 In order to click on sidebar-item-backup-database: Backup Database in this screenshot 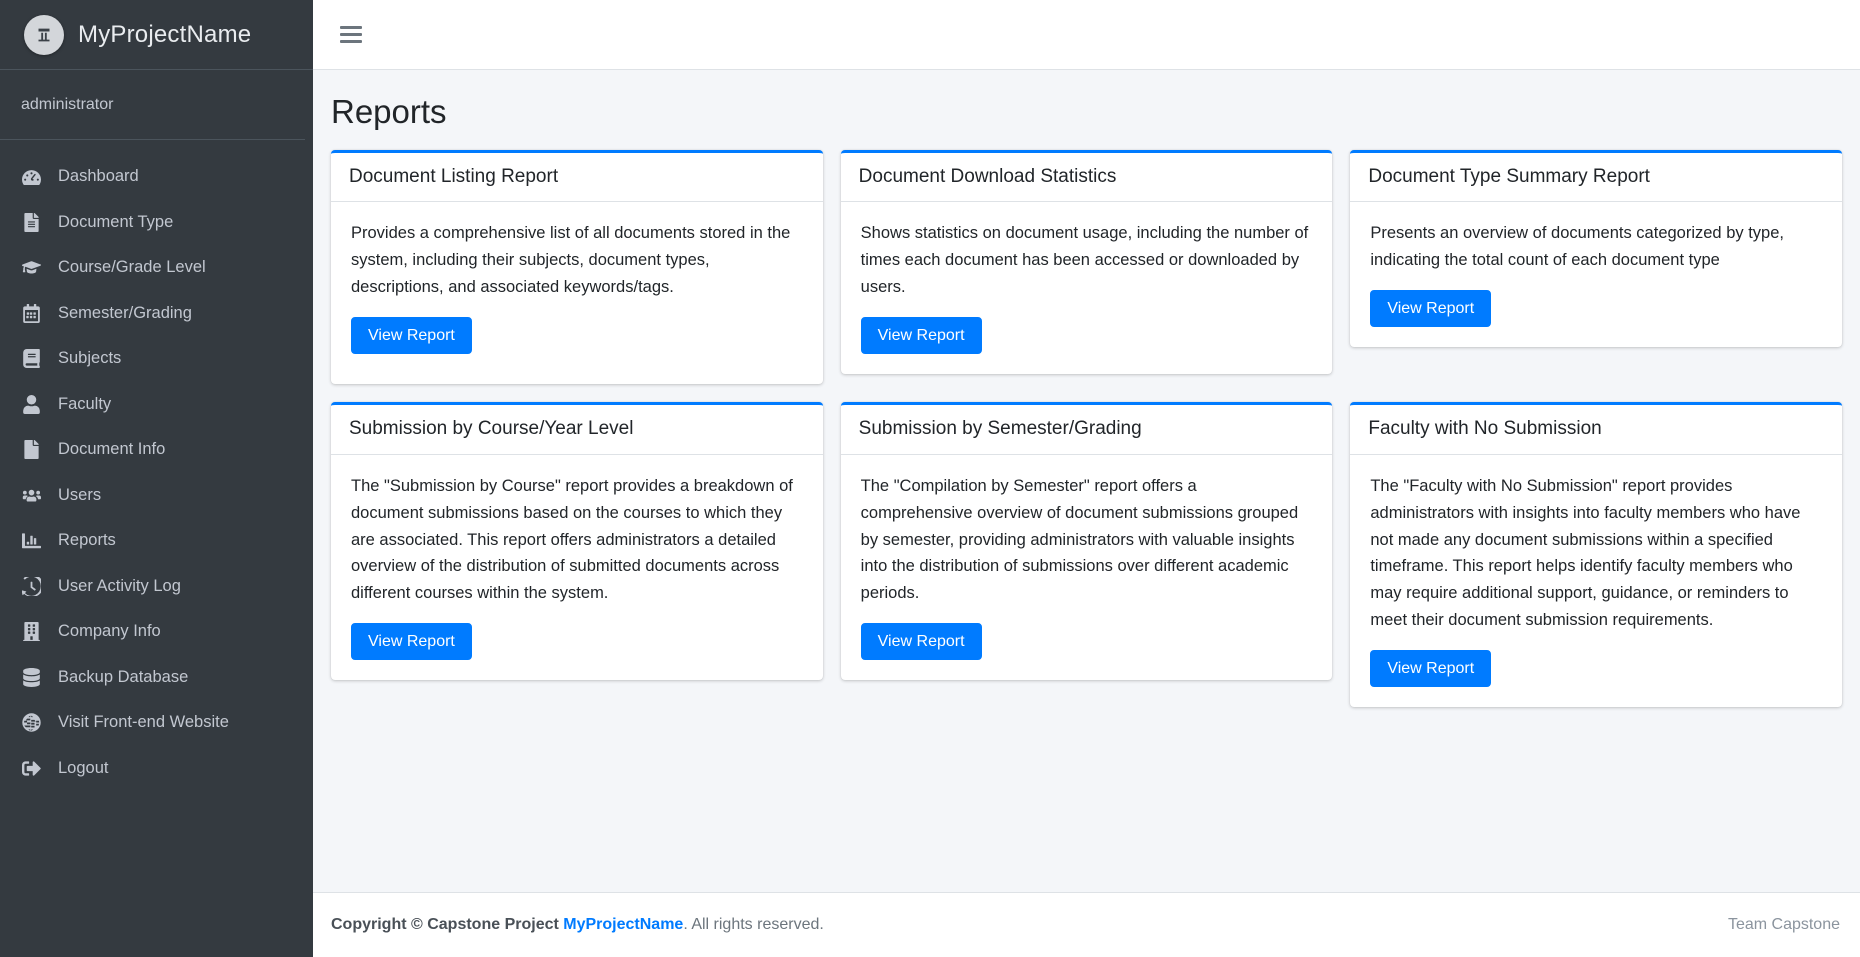, I will do `click(156, 678)`.